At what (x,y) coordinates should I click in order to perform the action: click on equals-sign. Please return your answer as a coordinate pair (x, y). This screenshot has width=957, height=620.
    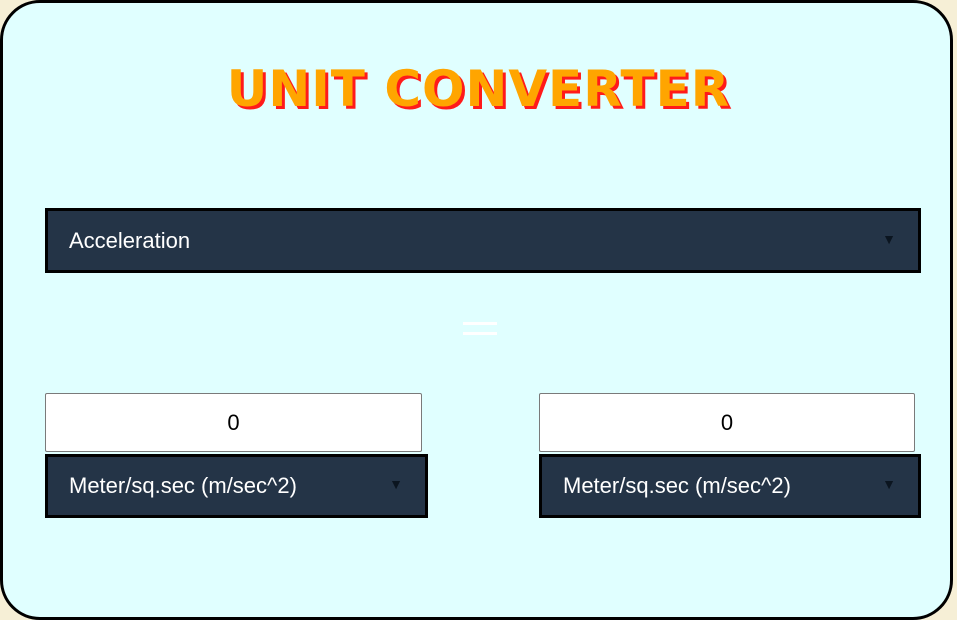
    Looking at the image, I should click on (480, 329).